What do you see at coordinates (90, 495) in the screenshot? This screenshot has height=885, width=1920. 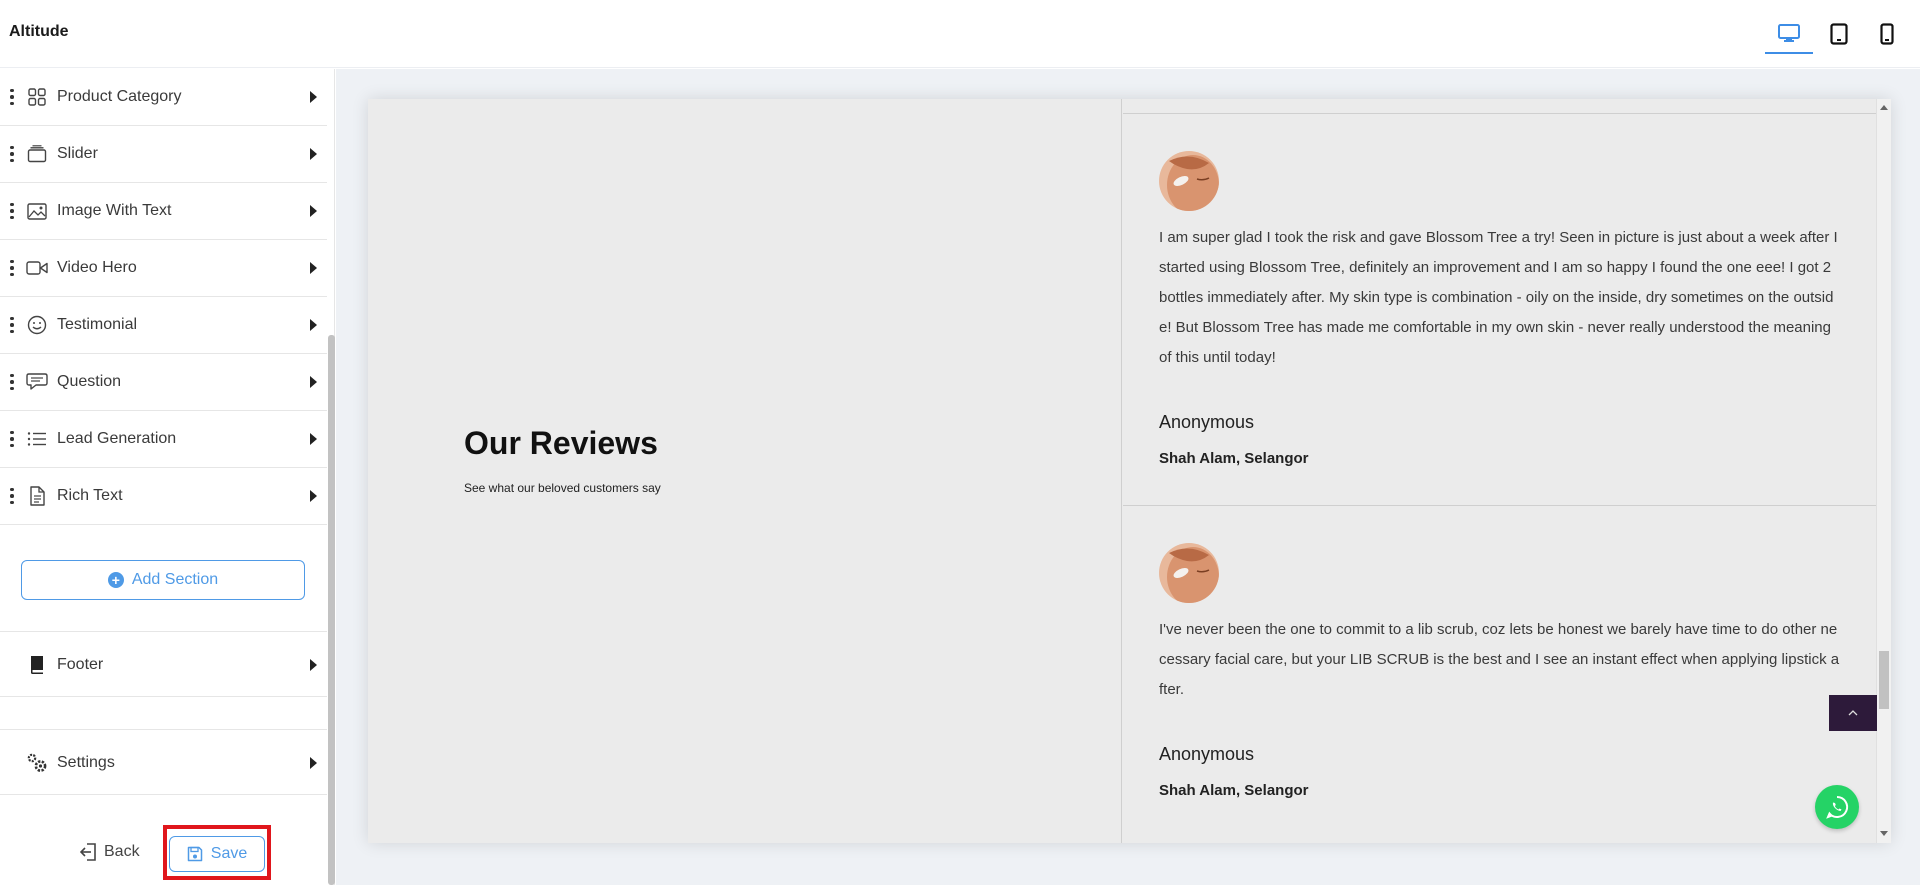 I see `sidebar-item-label: Rich Text` at bounding box center [90, 495].